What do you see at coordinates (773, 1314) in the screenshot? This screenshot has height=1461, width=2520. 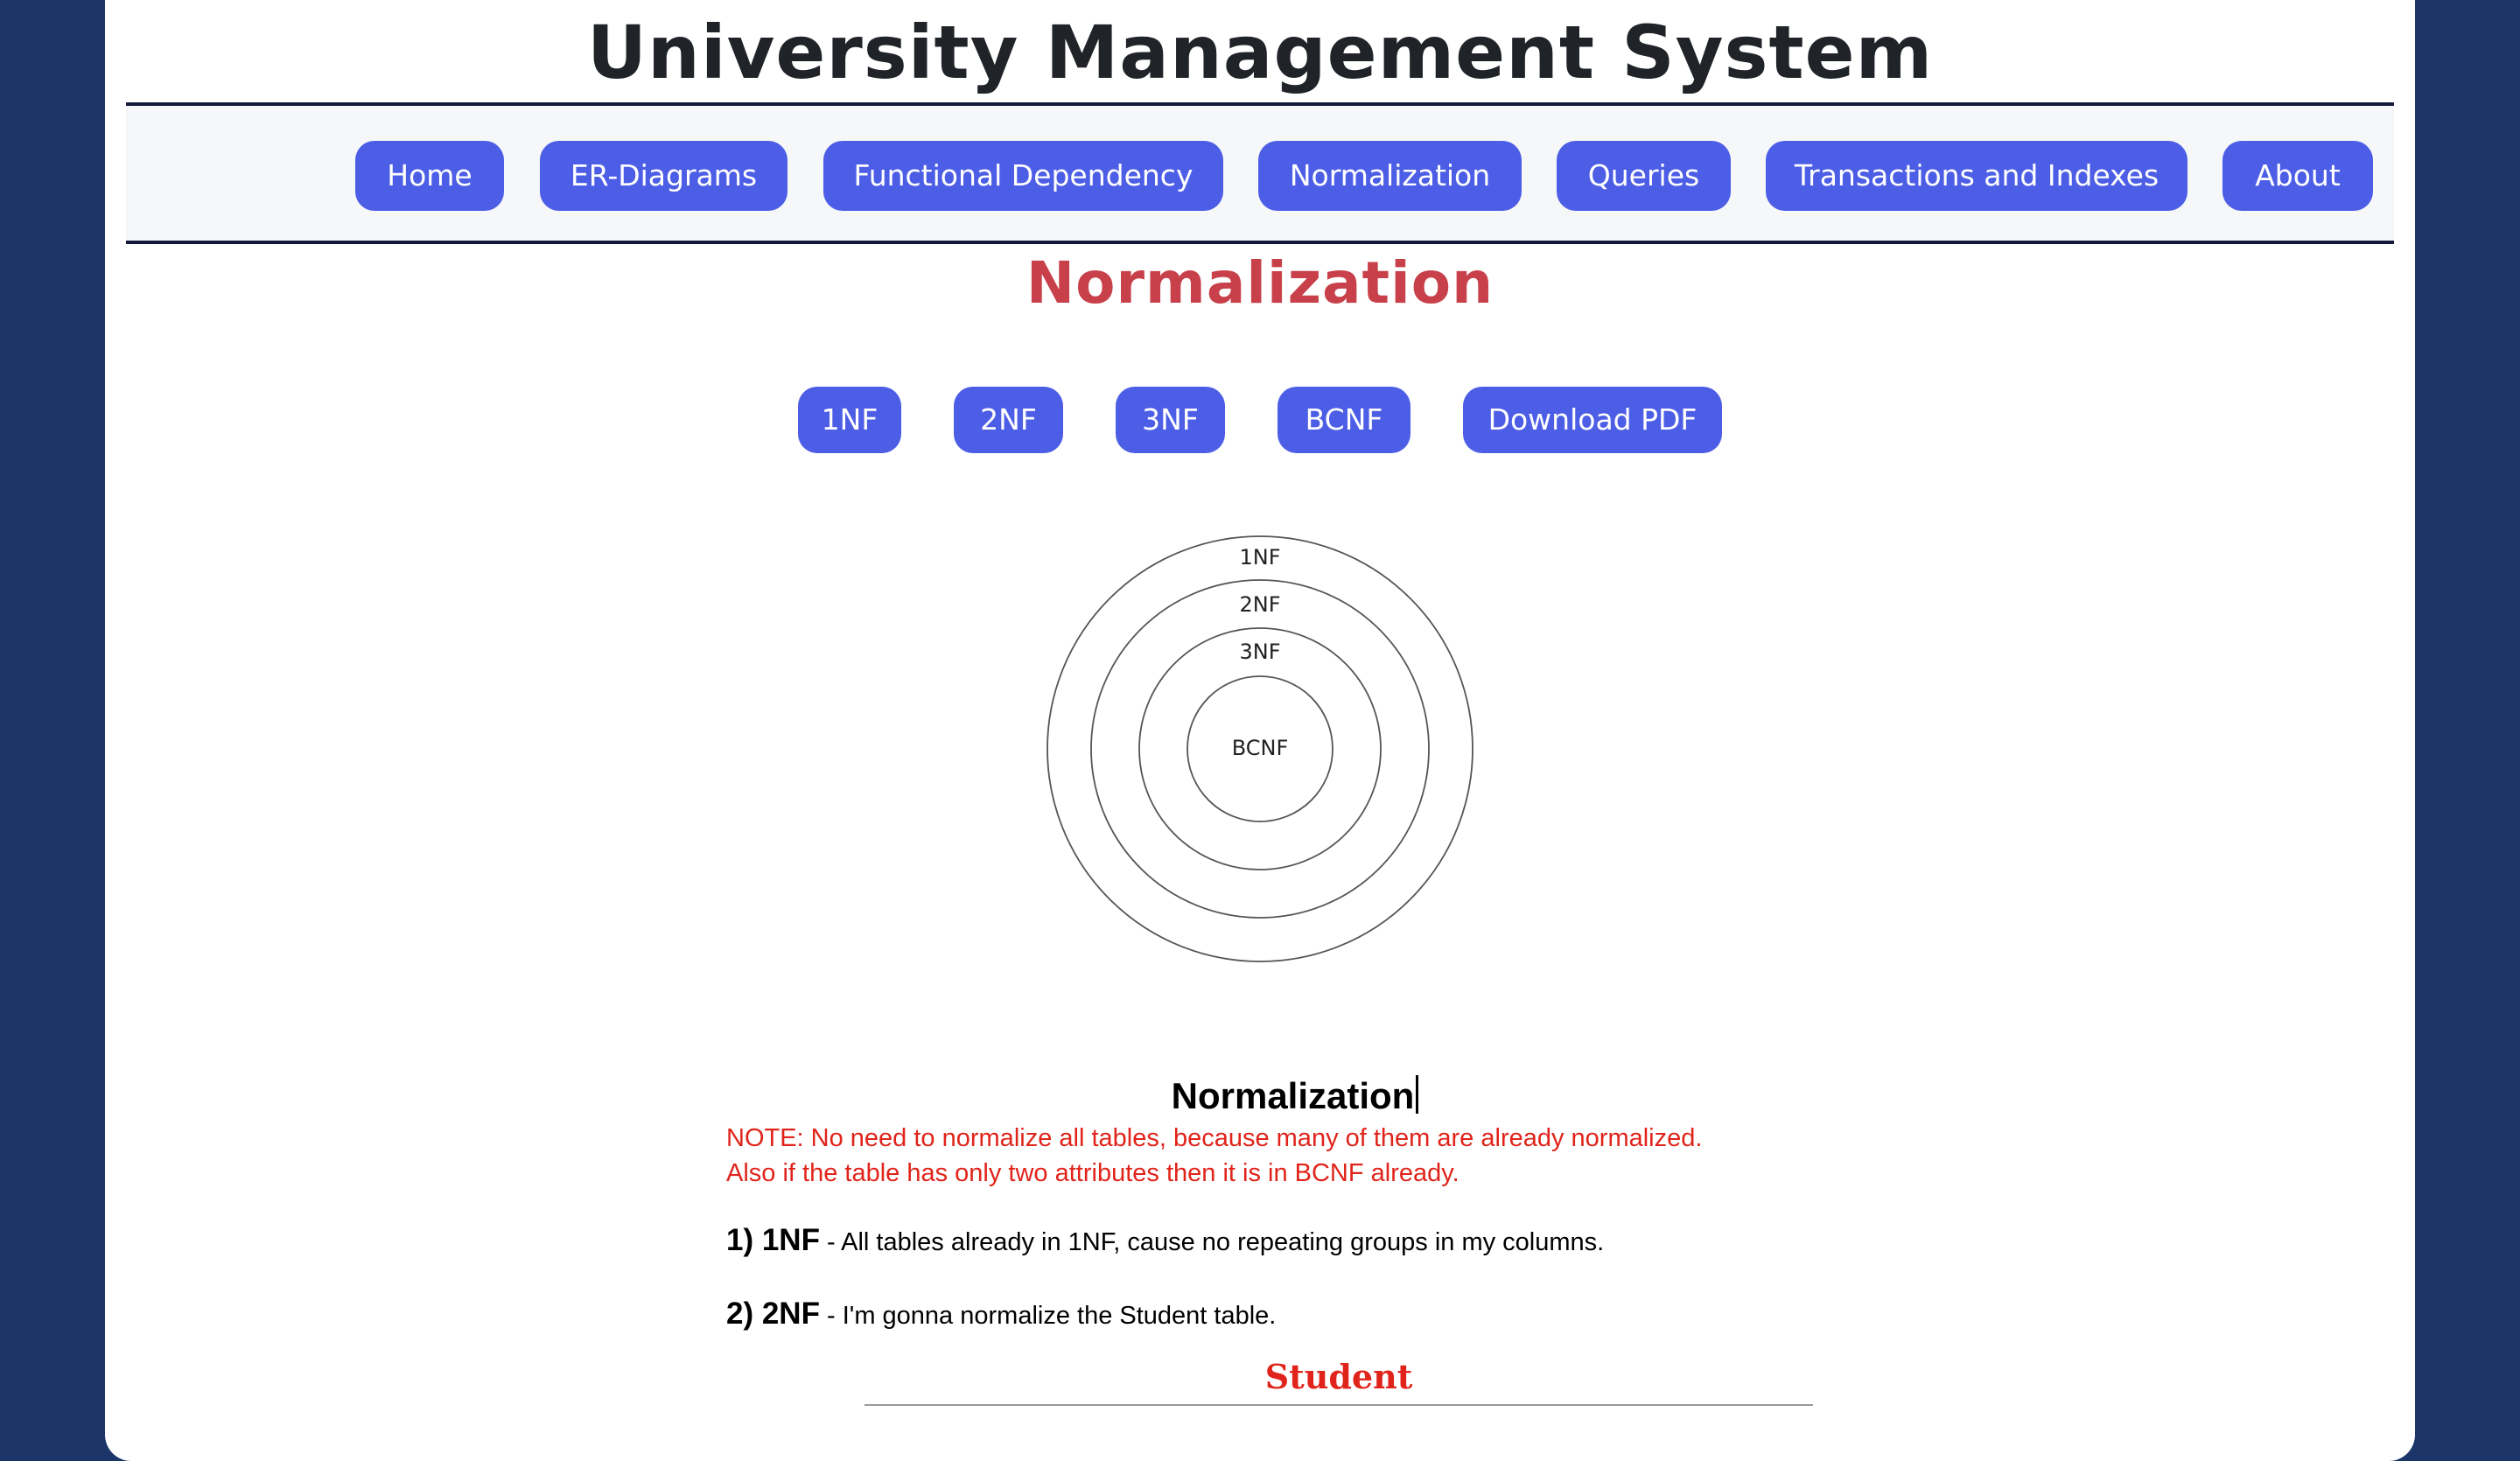 I see `point-number: 2) 2NF` at bounding box center [773, 1314].